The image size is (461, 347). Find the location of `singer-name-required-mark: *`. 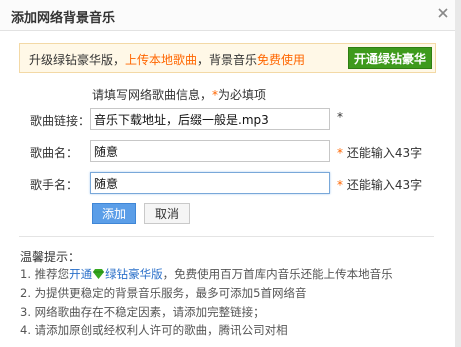

singer-name-required-mark: * is located at coordinates (340, 185).